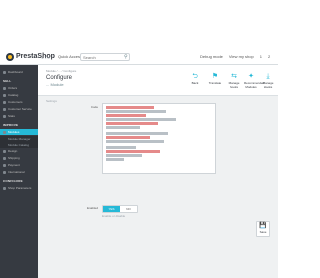 The image size is (320, 278). I want to click on recommended-modules-button: ✦ Recommended Modules, so click(254, 81).